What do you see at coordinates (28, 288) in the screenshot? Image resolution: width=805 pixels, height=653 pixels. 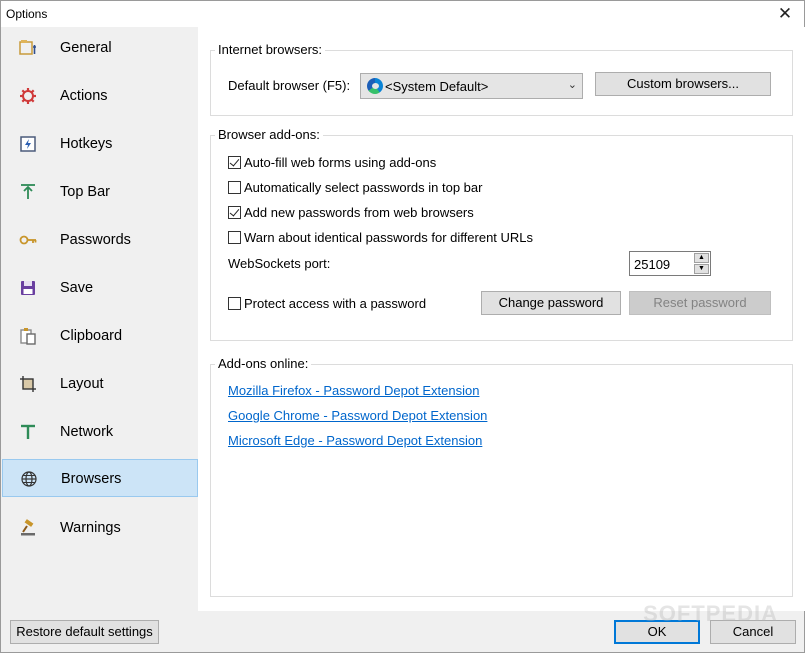 I see `floppy-icon` at bounding box center [28, 288].